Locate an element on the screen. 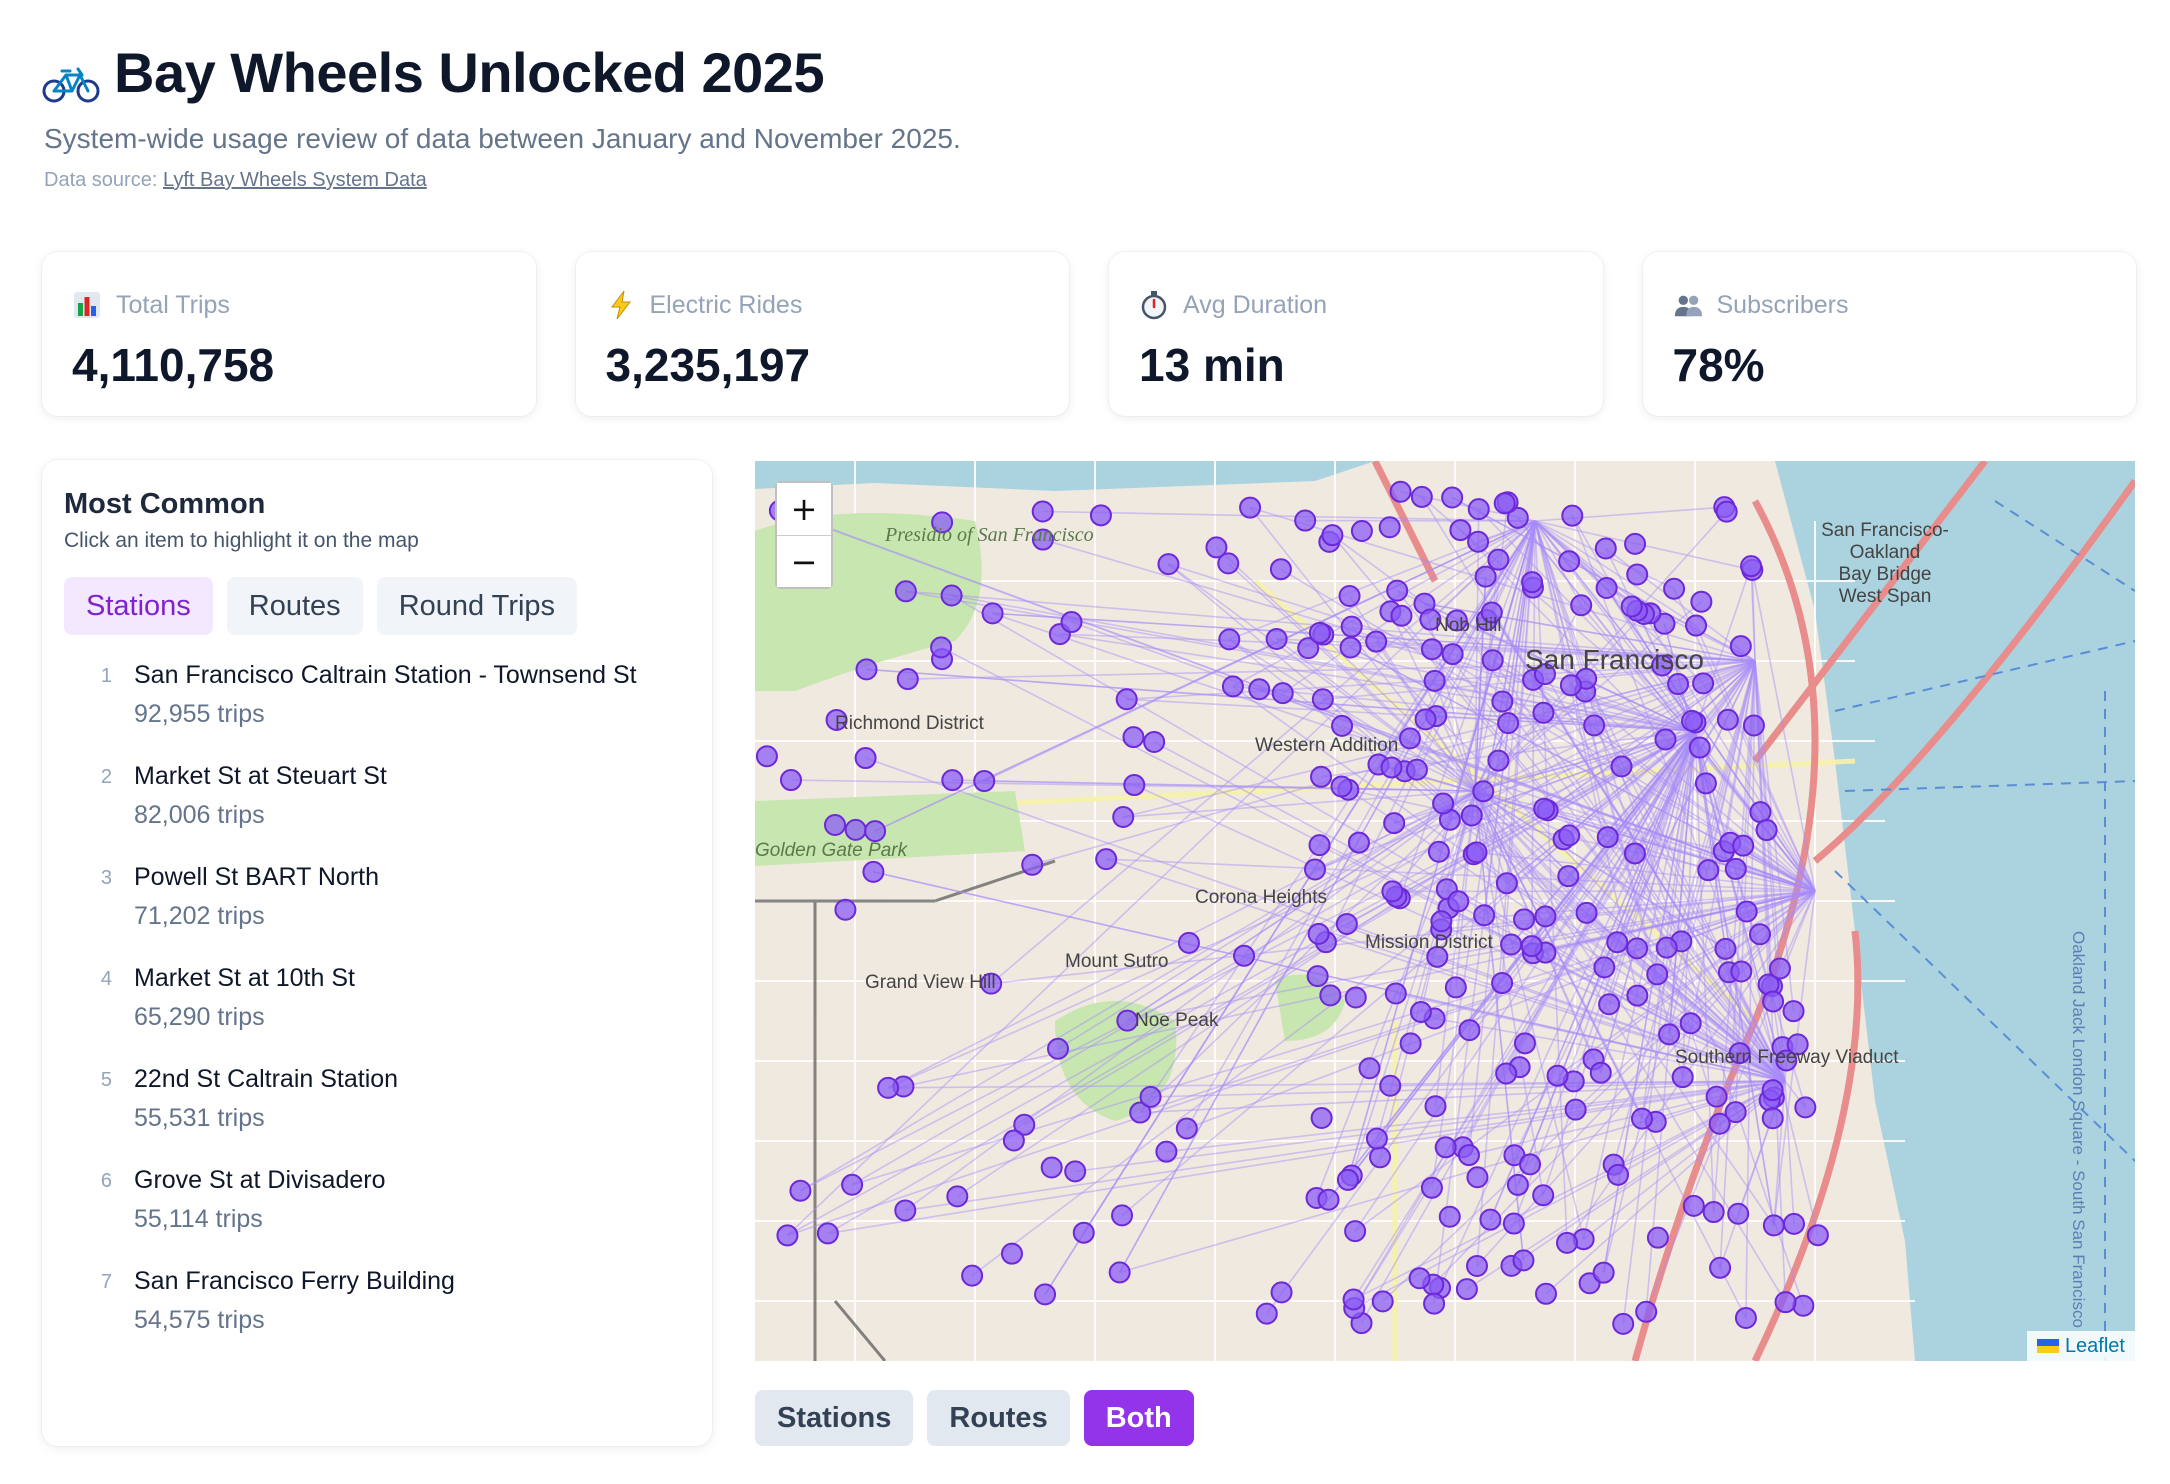  list-item: 4 Market St at 10th St 65,290 trips is located at coordinates (377, 1014).